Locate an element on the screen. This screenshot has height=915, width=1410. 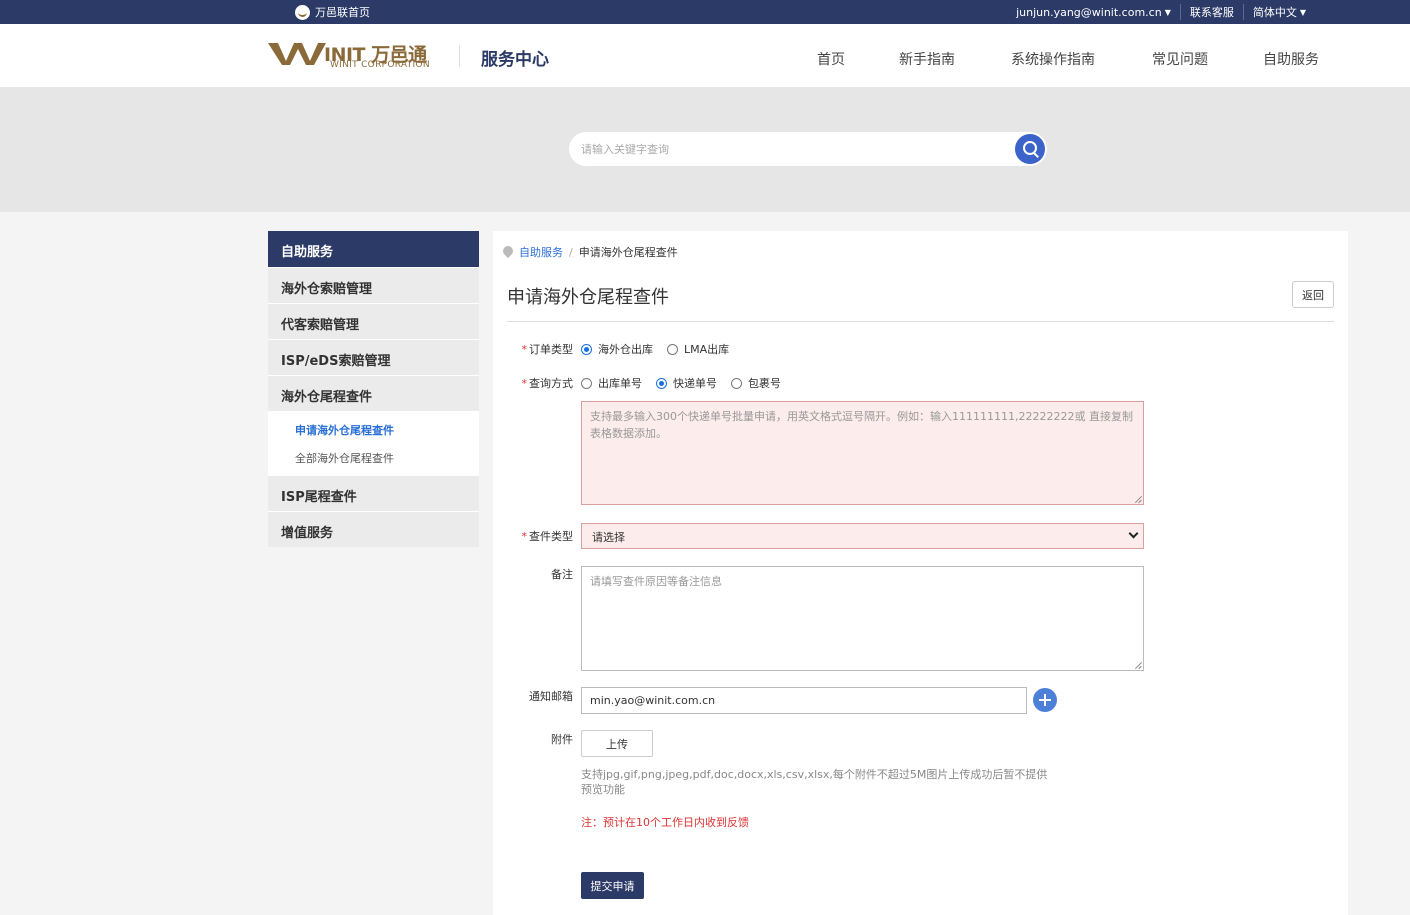
breadcrumb-current: 申请海外仓尾程查件 is located at coordinates (628, 252).